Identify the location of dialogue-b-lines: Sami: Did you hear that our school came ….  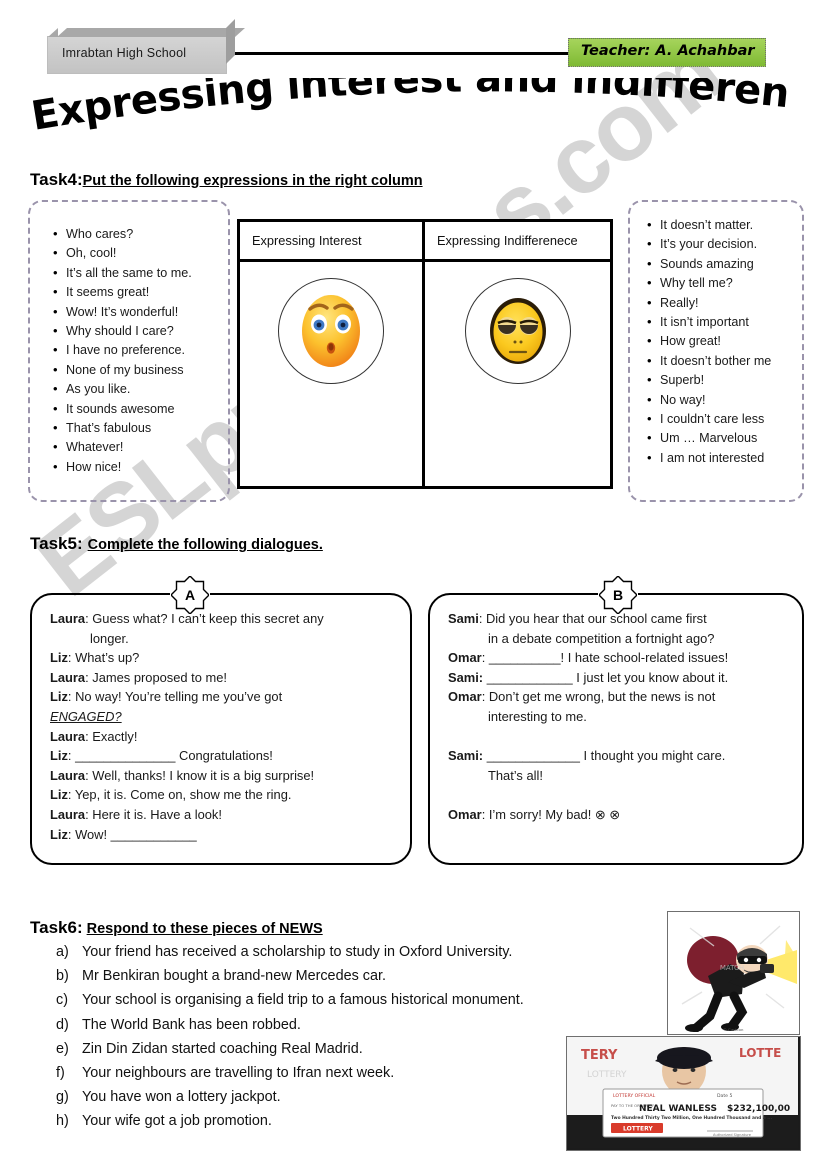
(616, 710).